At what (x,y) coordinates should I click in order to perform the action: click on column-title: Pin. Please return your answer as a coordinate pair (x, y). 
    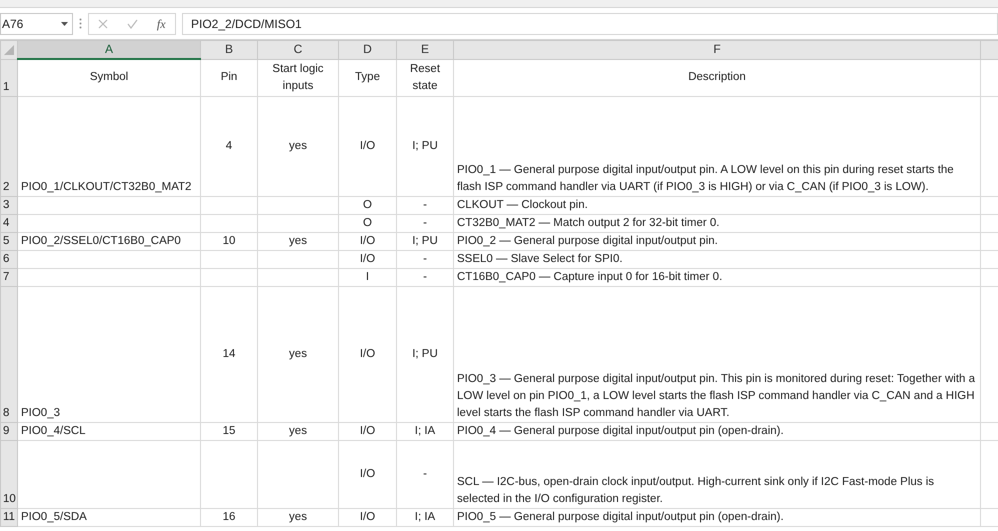
    Looking at the image, I should click on (229, 77).